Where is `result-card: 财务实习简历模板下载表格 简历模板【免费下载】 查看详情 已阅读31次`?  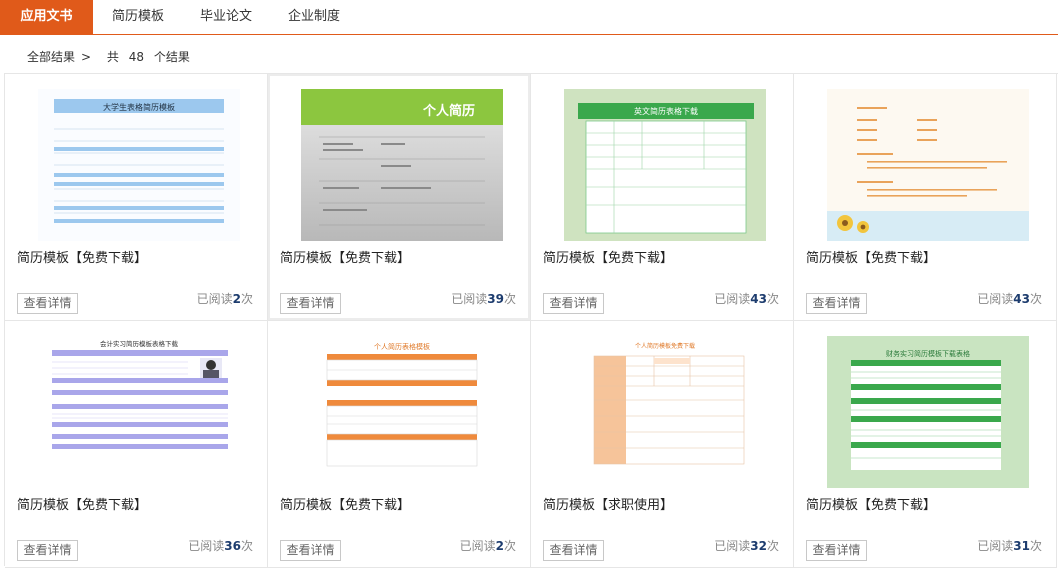
result-card: 财务实习简历模板下载表格 简历模板【免费下载】 查看详情 已阅读31次 is located at coordinates (925, 444).